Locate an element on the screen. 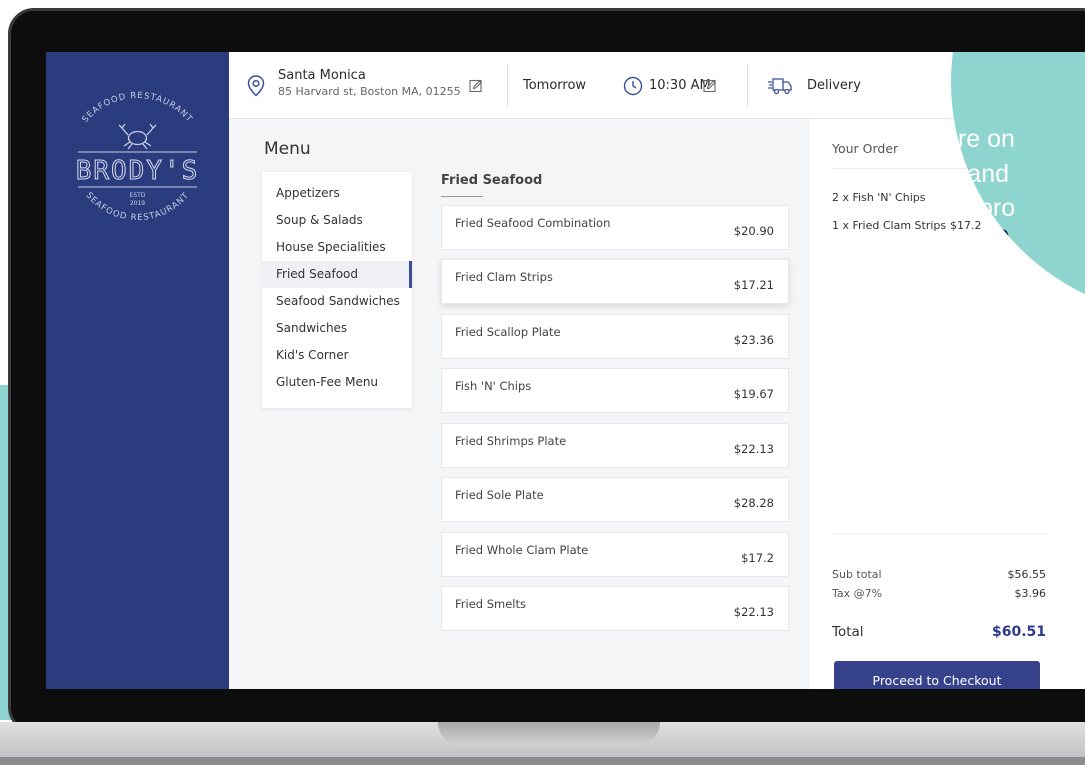  edit-location-icon is located at coordinates (476, 85).